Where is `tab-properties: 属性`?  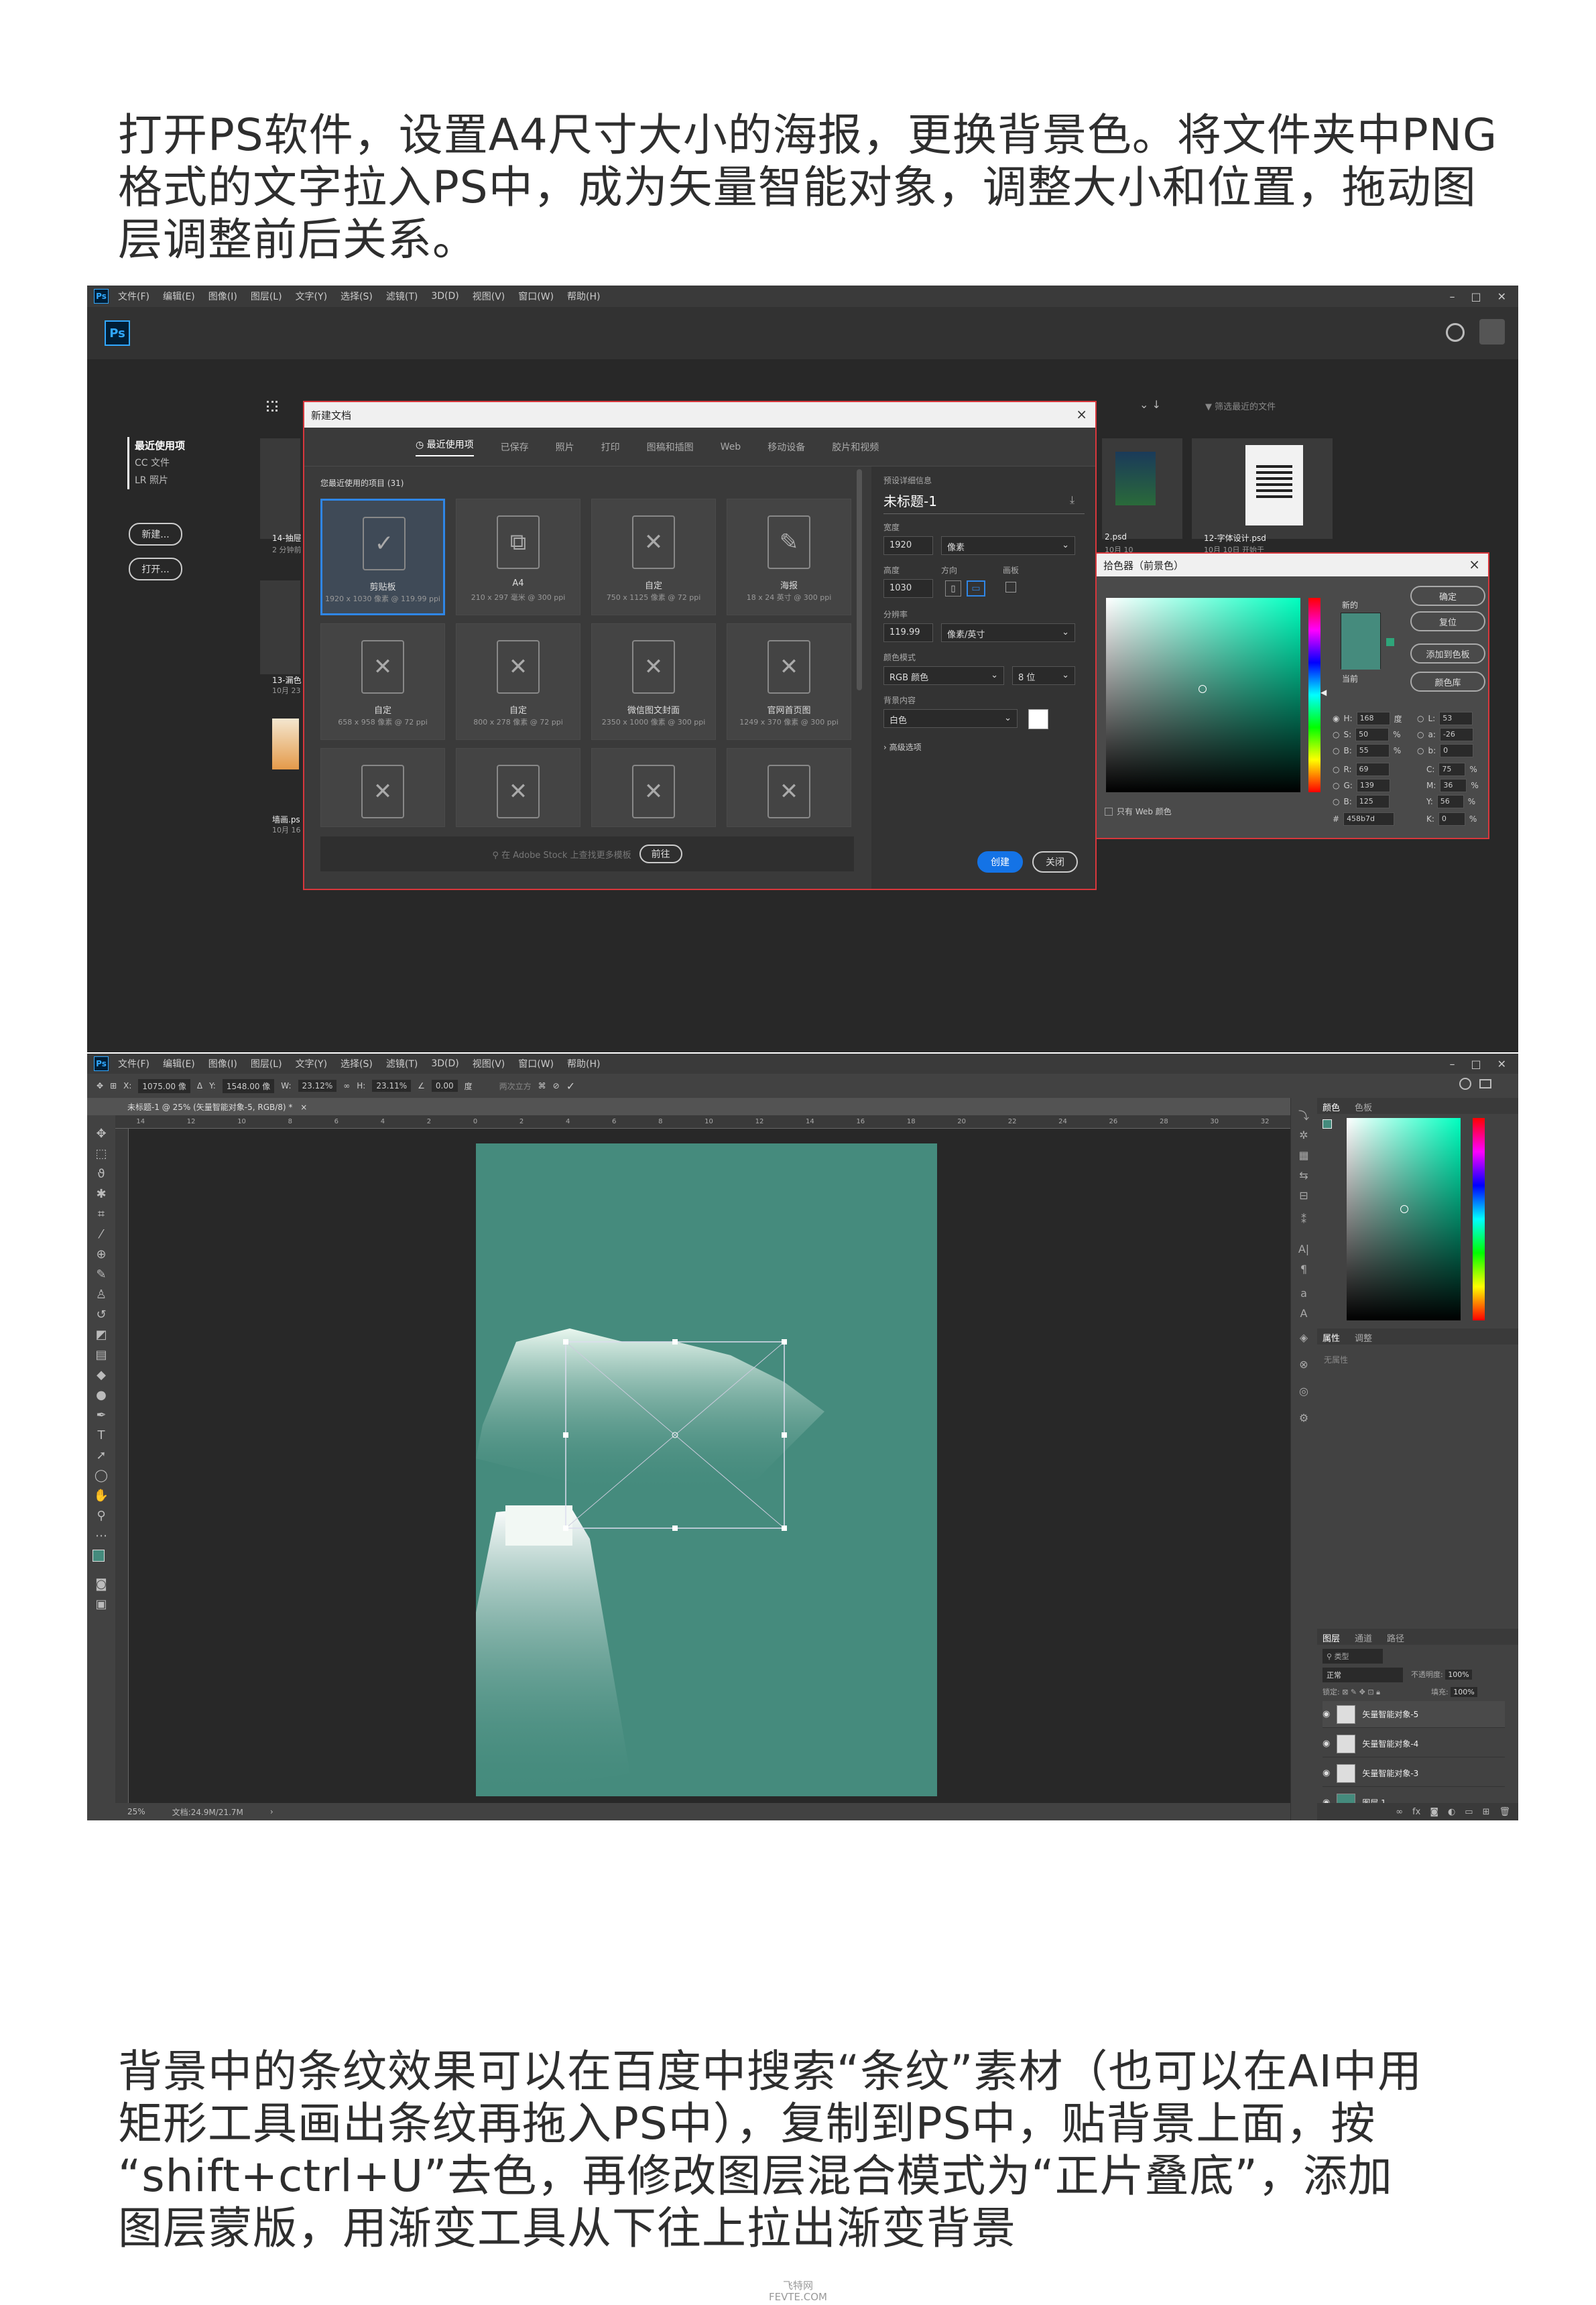 tab-properties: 属性 is located at coordinates (1331, 1337).